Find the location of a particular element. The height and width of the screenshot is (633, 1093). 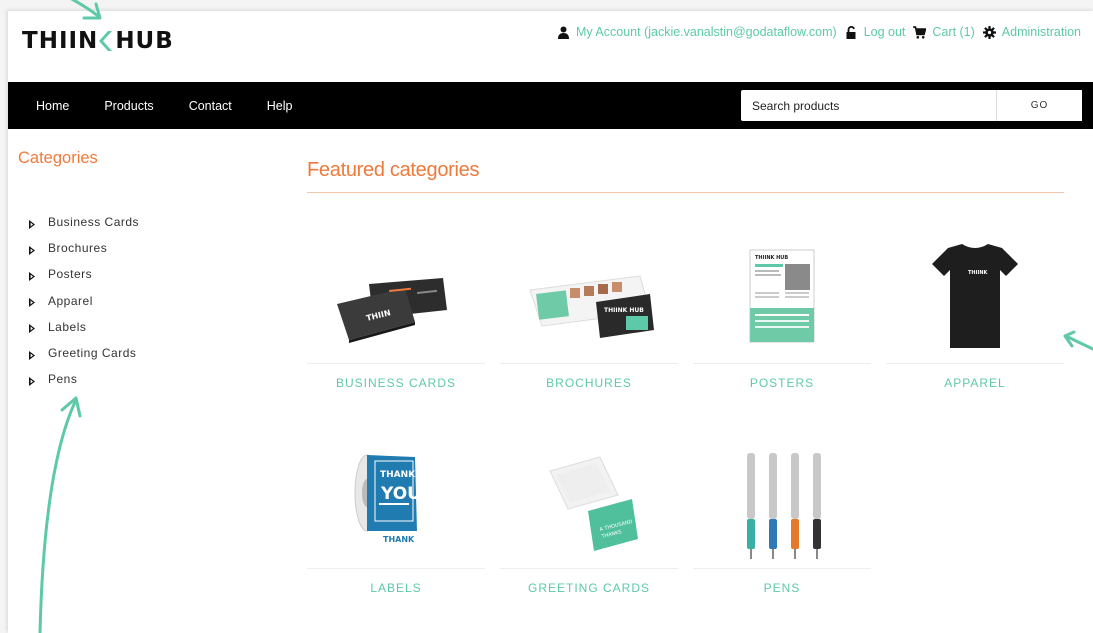

category-card-label: APPAREL is located at coordinates (975, 383).